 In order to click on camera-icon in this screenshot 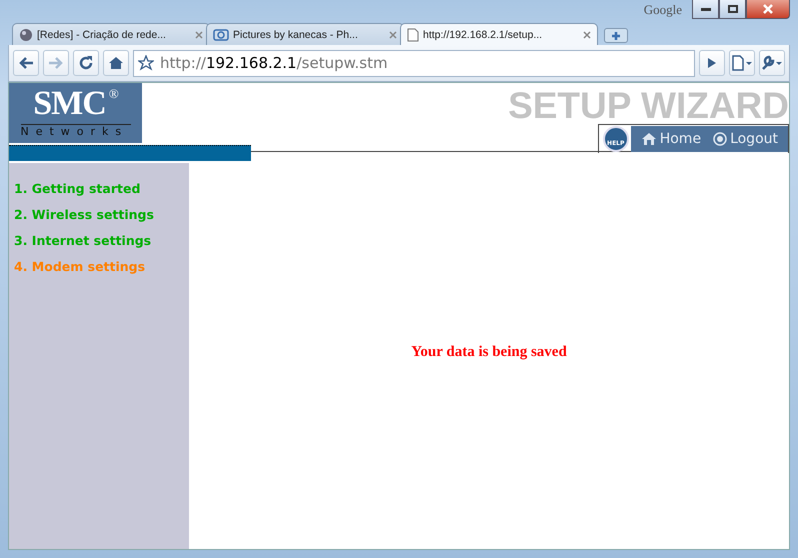, I will do `click(221, 34)`.